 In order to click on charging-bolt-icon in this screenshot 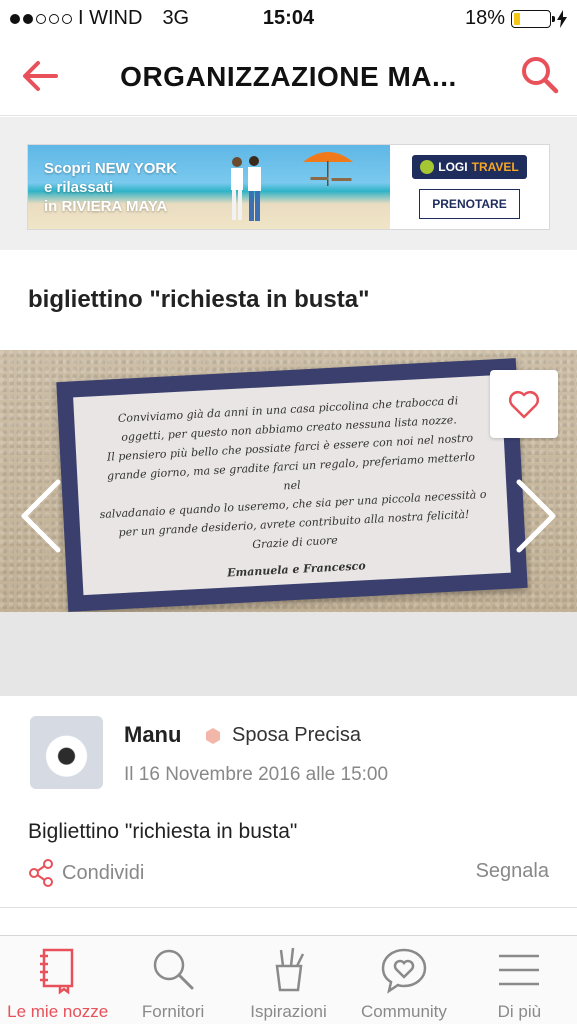, I will do `click(562, 18)`.